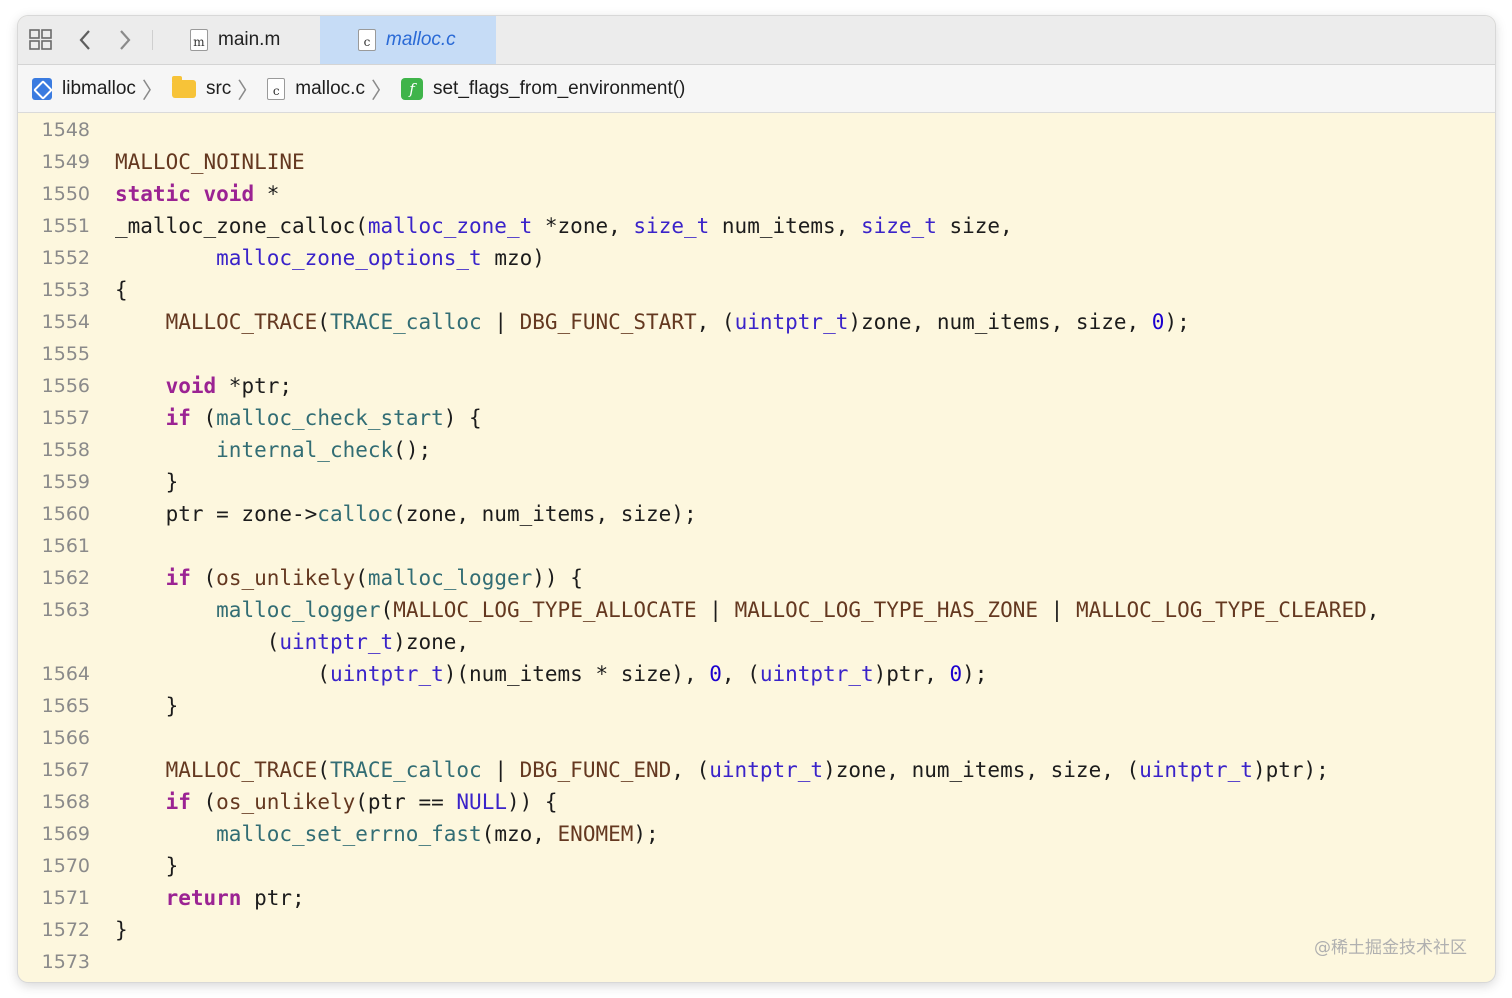 Image resolution: width=1512 pixels, height=998 pixels. I want to click on breadcrumb-label: set_flags_from_environment(), so click(559, 88).